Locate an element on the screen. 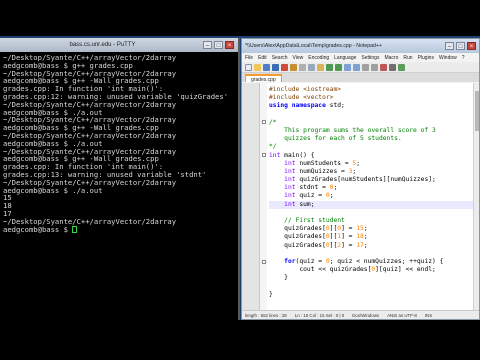  menu-item: Window is located at coordinates (448, 58).